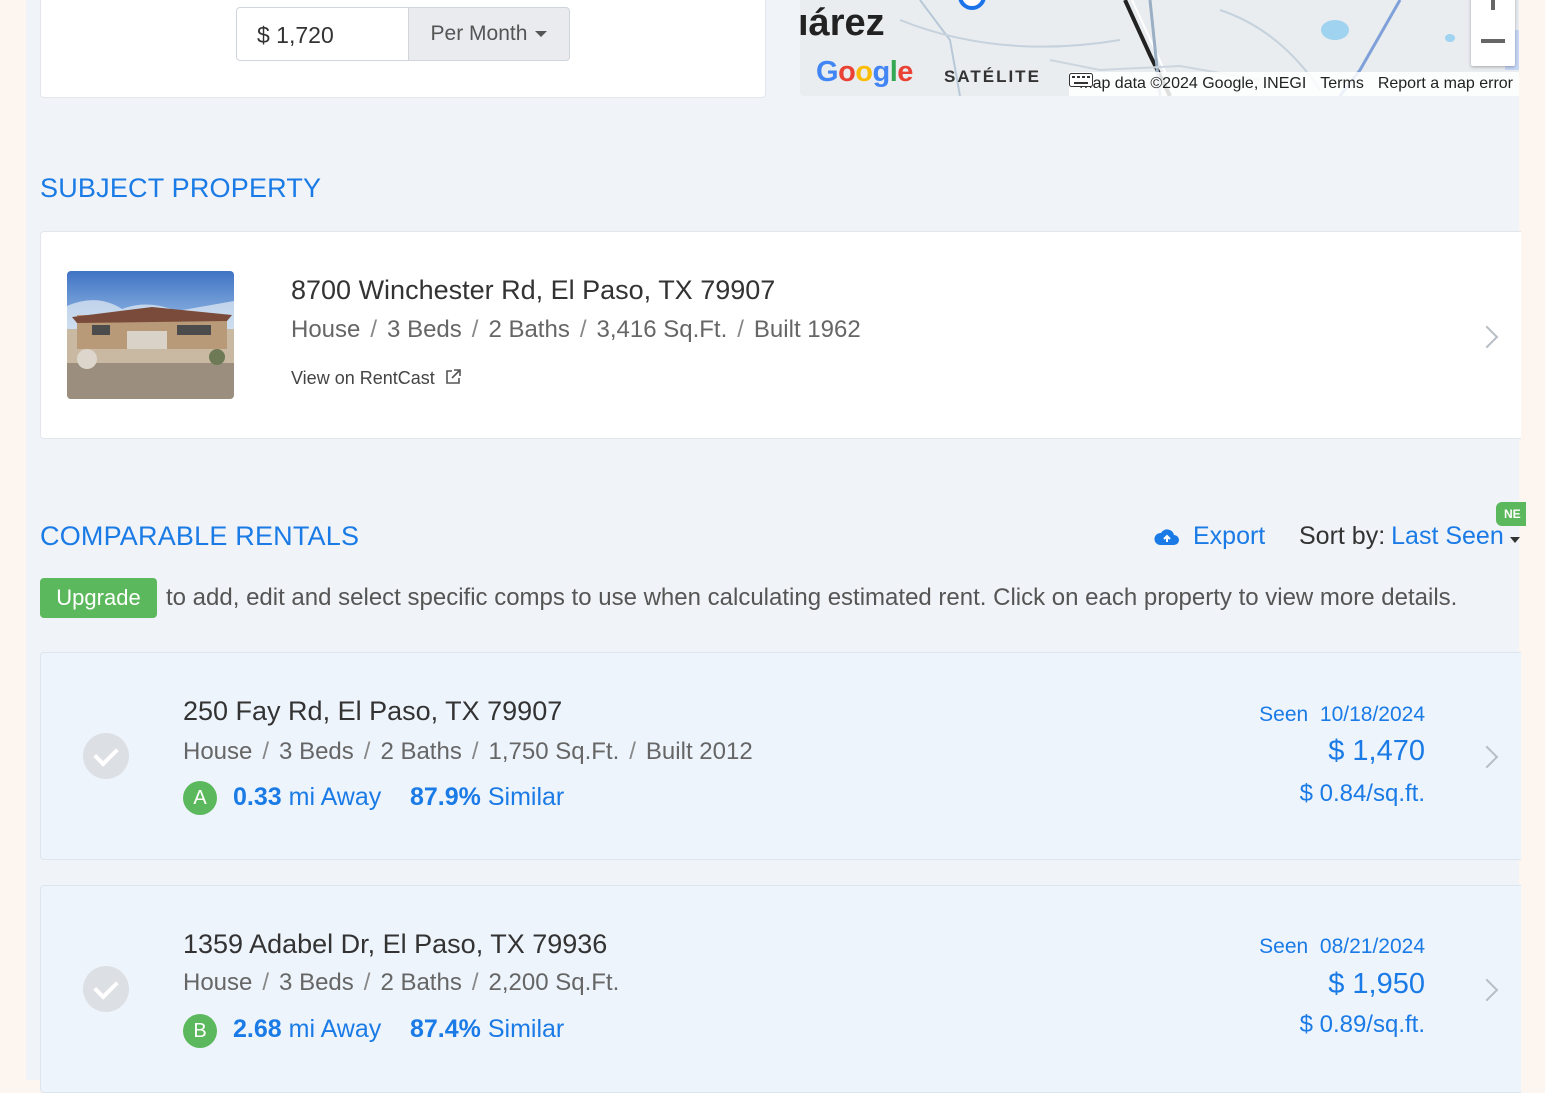  I want to click on external-link-icon, so click(453, 376).